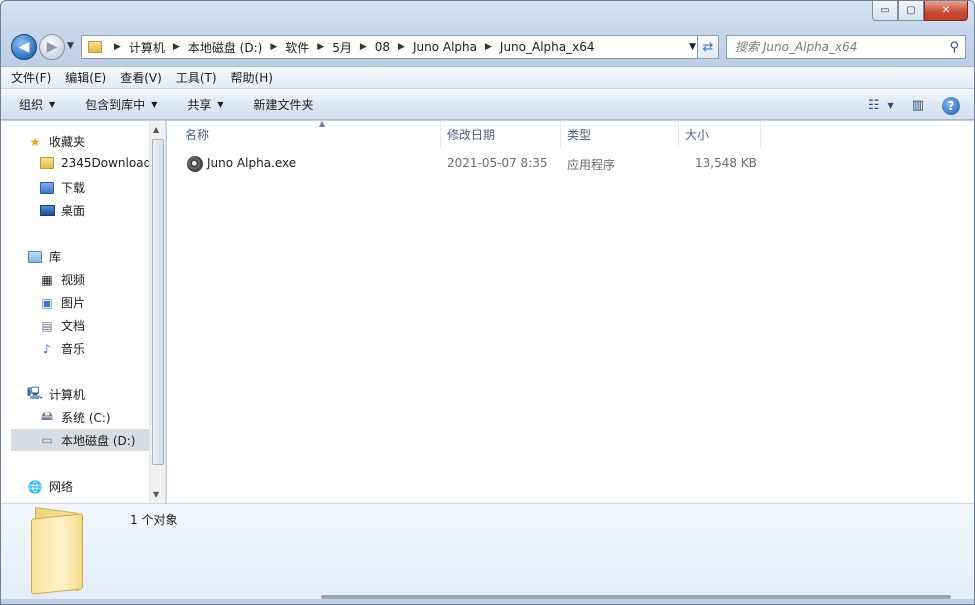 The image size is (975, 605). I want to click on refresh-button: ⇄, so click(708, 47).